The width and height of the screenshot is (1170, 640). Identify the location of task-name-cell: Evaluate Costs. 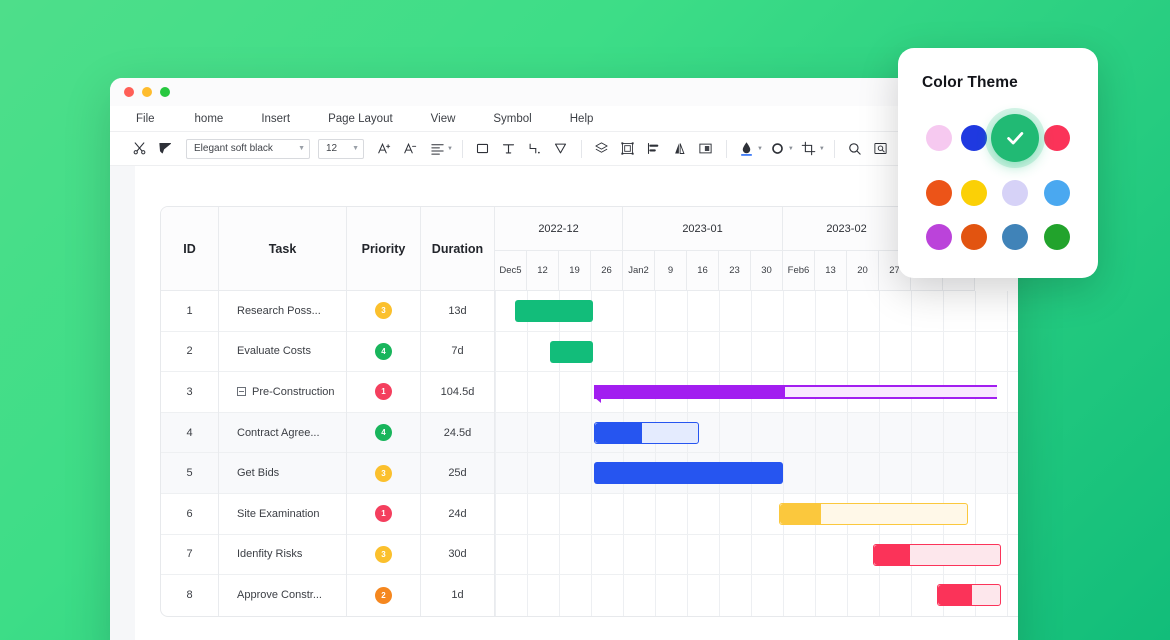
(282, 352).